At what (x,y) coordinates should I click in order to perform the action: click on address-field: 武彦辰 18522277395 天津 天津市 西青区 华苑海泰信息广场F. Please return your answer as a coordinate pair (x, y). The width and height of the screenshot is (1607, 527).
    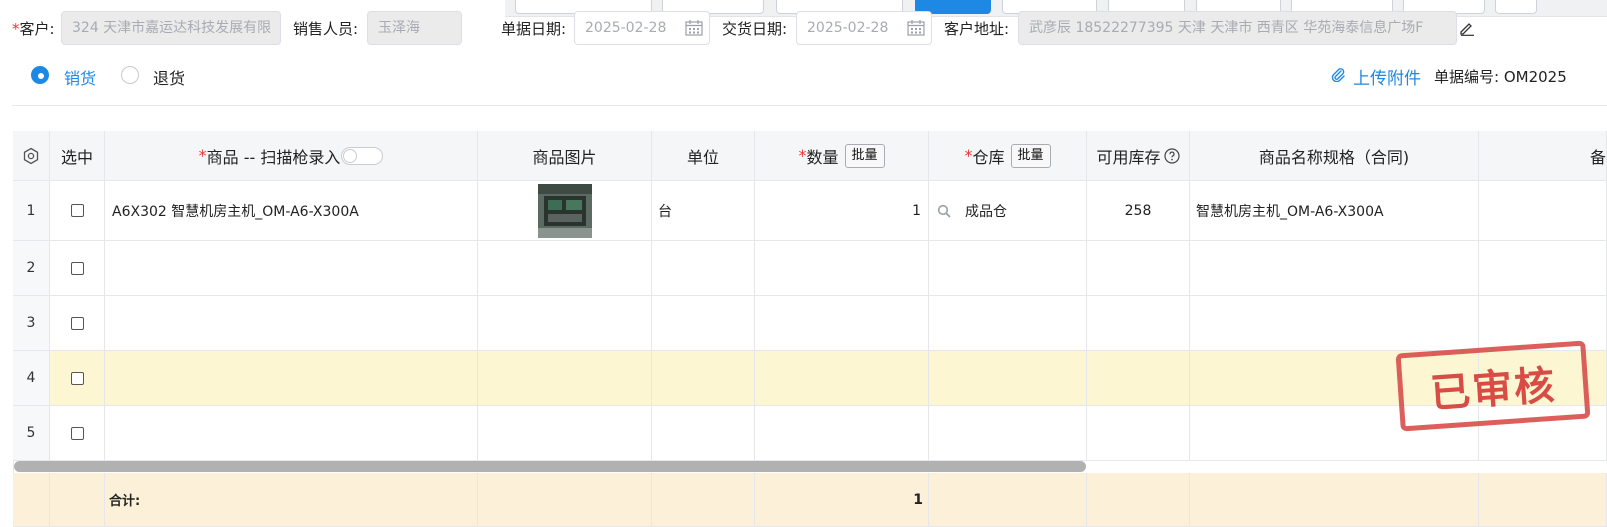
    Looking at the image, I should click on (1237, 28).